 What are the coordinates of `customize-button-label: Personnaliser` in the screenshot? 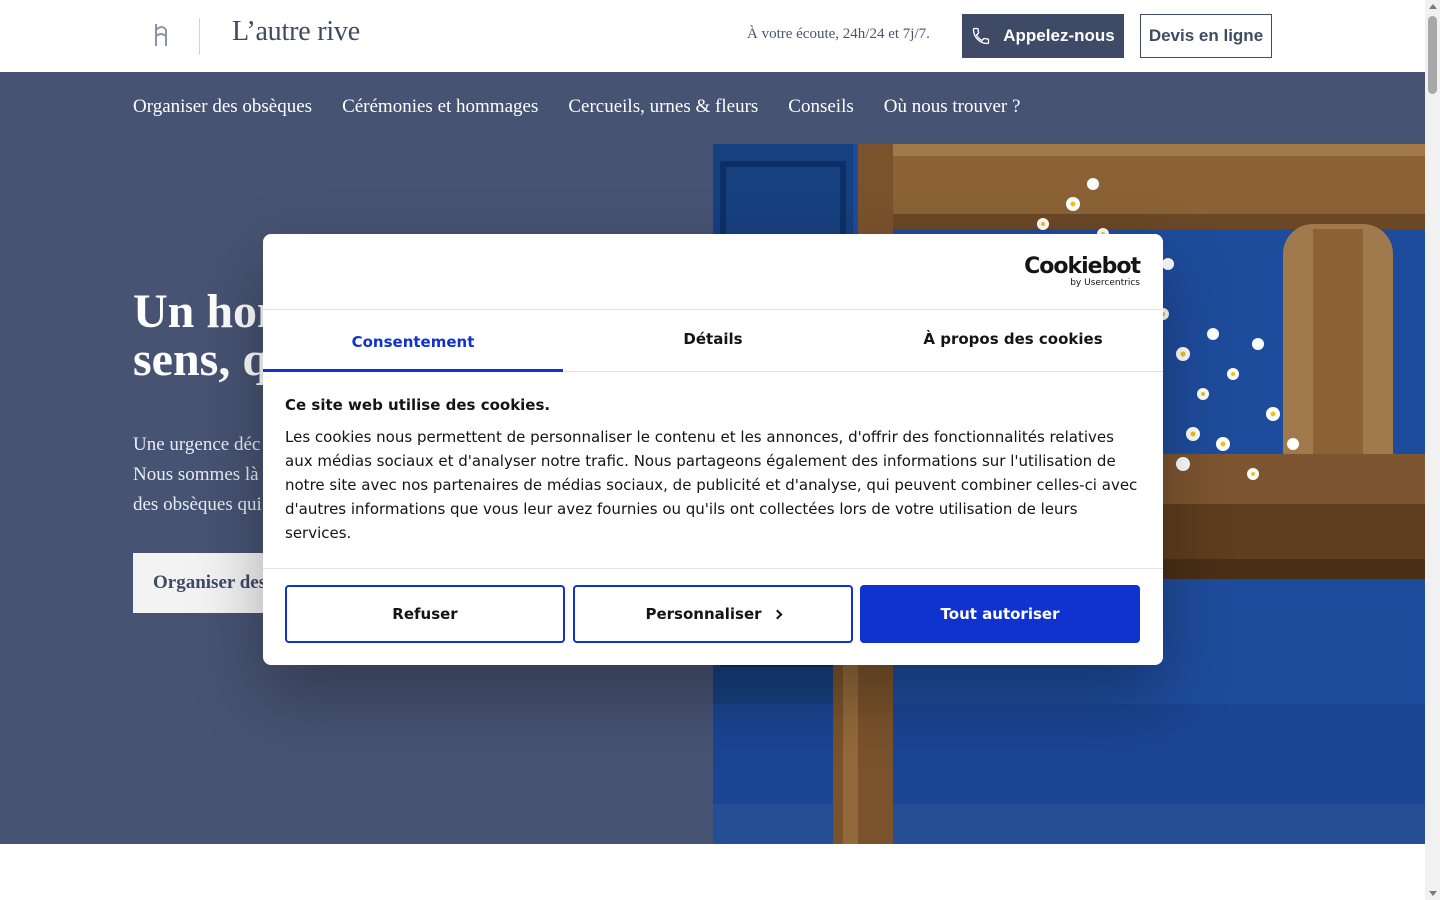 It's located at (703, 614).